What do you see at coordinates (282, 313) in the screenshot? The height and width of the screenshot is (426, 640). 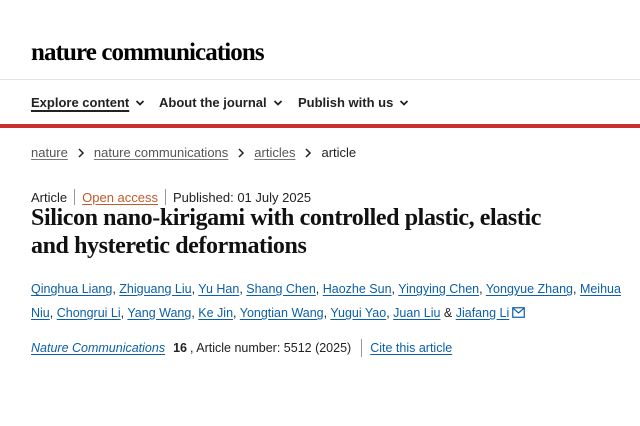 I see `author-link: Yongtian Wang` at bounding box center [282, 313].